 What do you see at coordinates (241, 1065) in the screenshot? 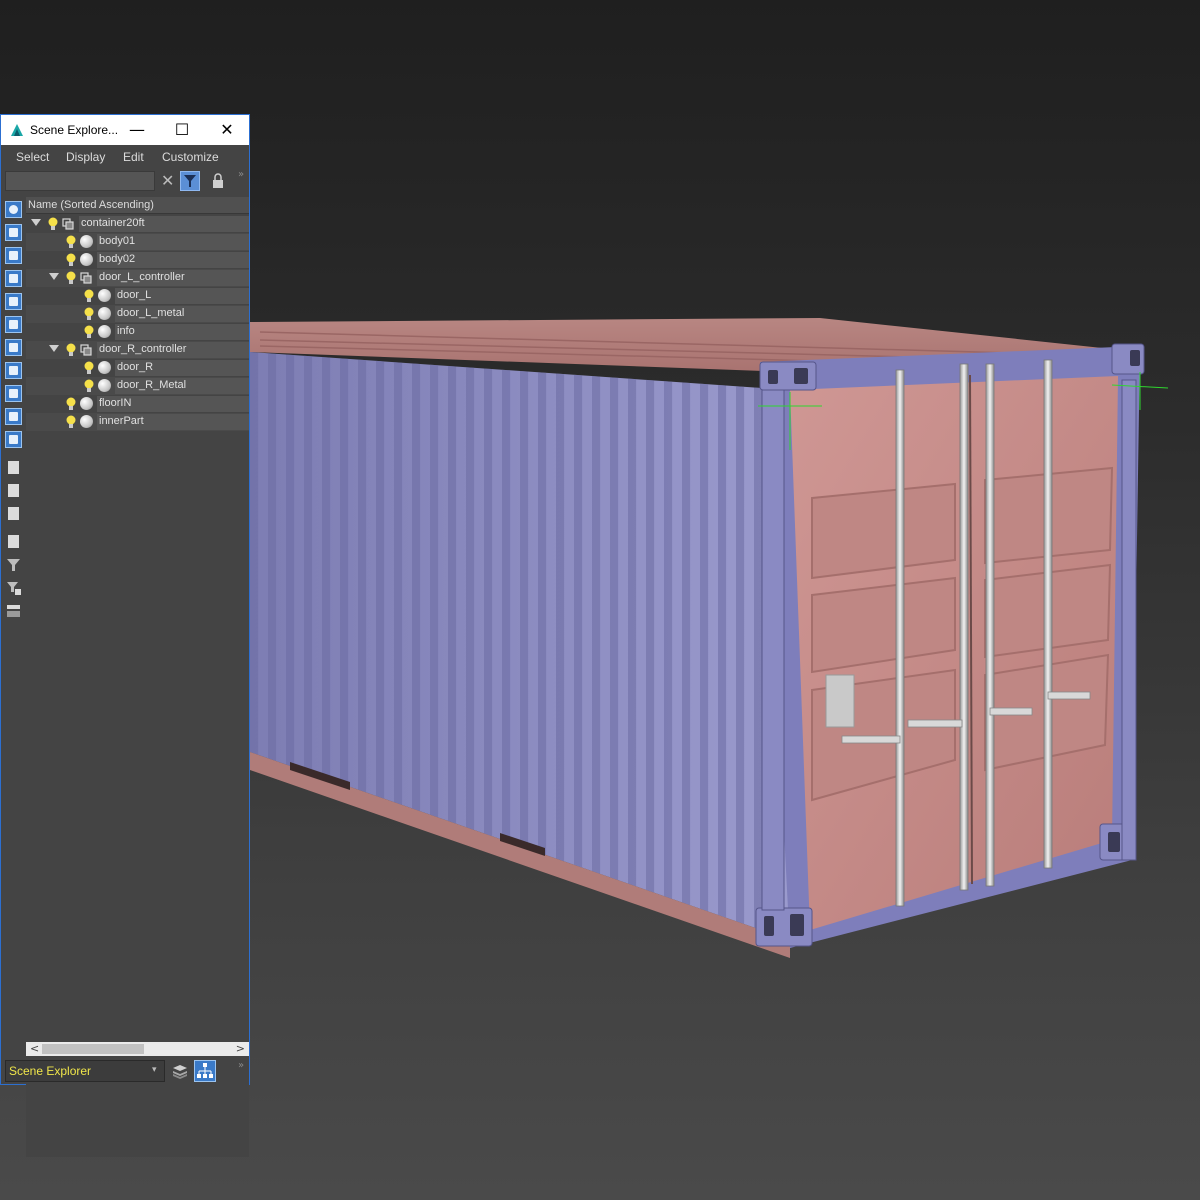
I see `statusbar-overflow-icon: »` at bounding box center [241, 1065].